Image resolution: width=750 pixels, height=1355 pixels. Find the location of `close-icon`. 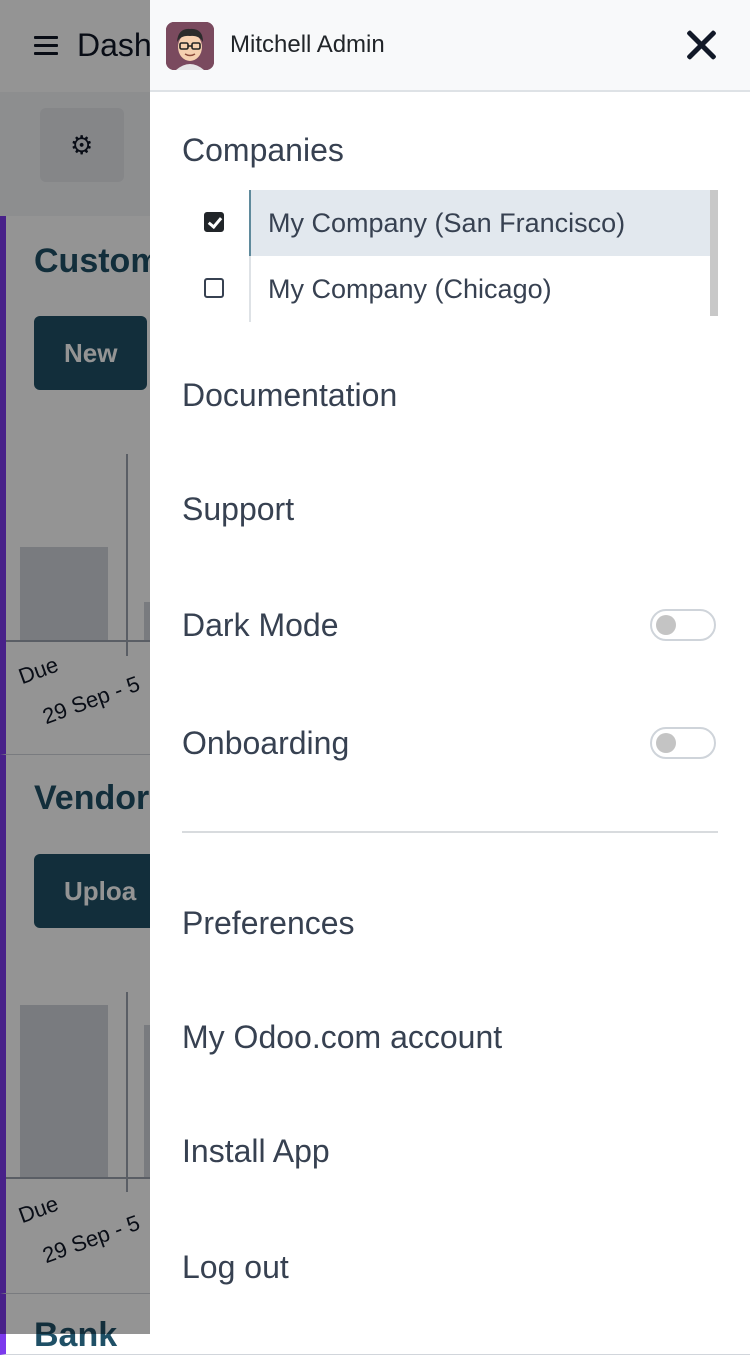

close-icon is located at coordinates (701, 45).